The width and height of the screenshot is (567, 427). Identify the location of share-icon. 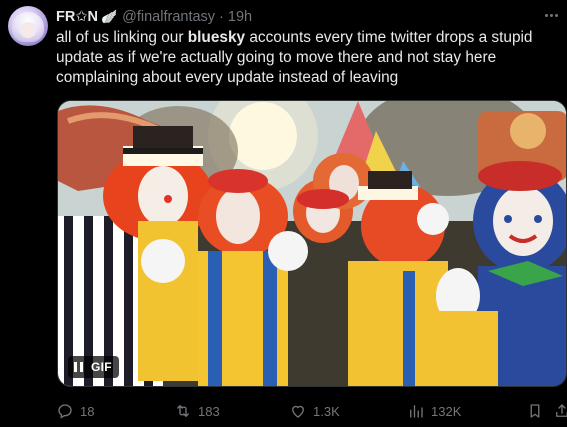
(561, 410).